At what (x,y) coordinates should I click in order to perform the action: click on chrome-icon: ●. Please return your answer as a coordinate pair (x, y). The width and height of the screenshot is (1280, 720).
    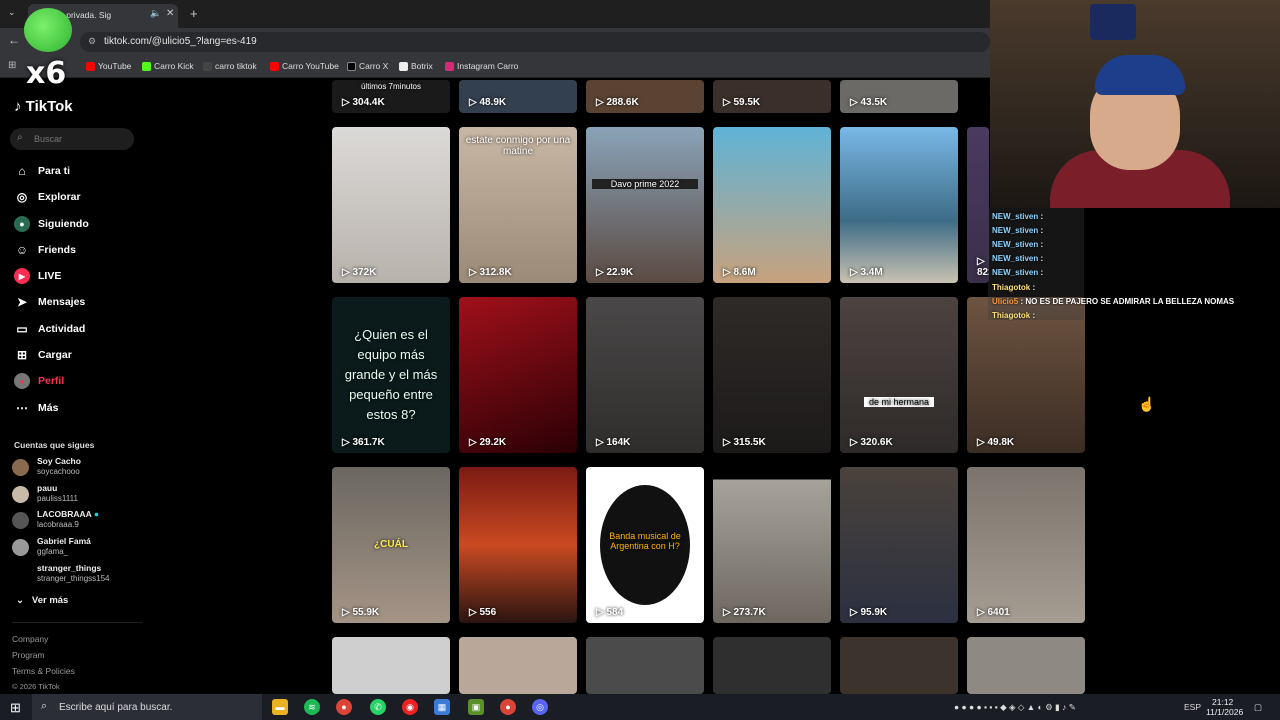
    Looking at the image, I should click on (344, 707).